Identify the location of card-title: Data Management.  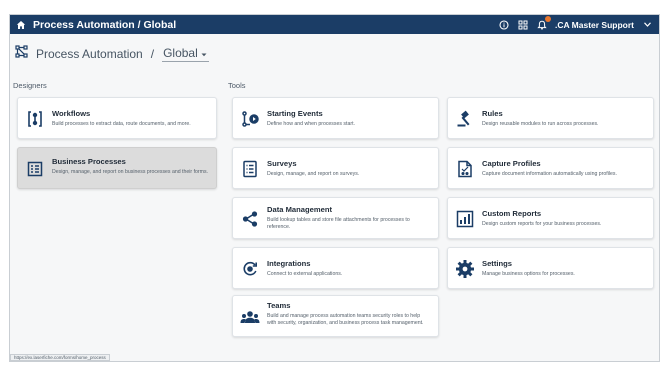
(299, 209).